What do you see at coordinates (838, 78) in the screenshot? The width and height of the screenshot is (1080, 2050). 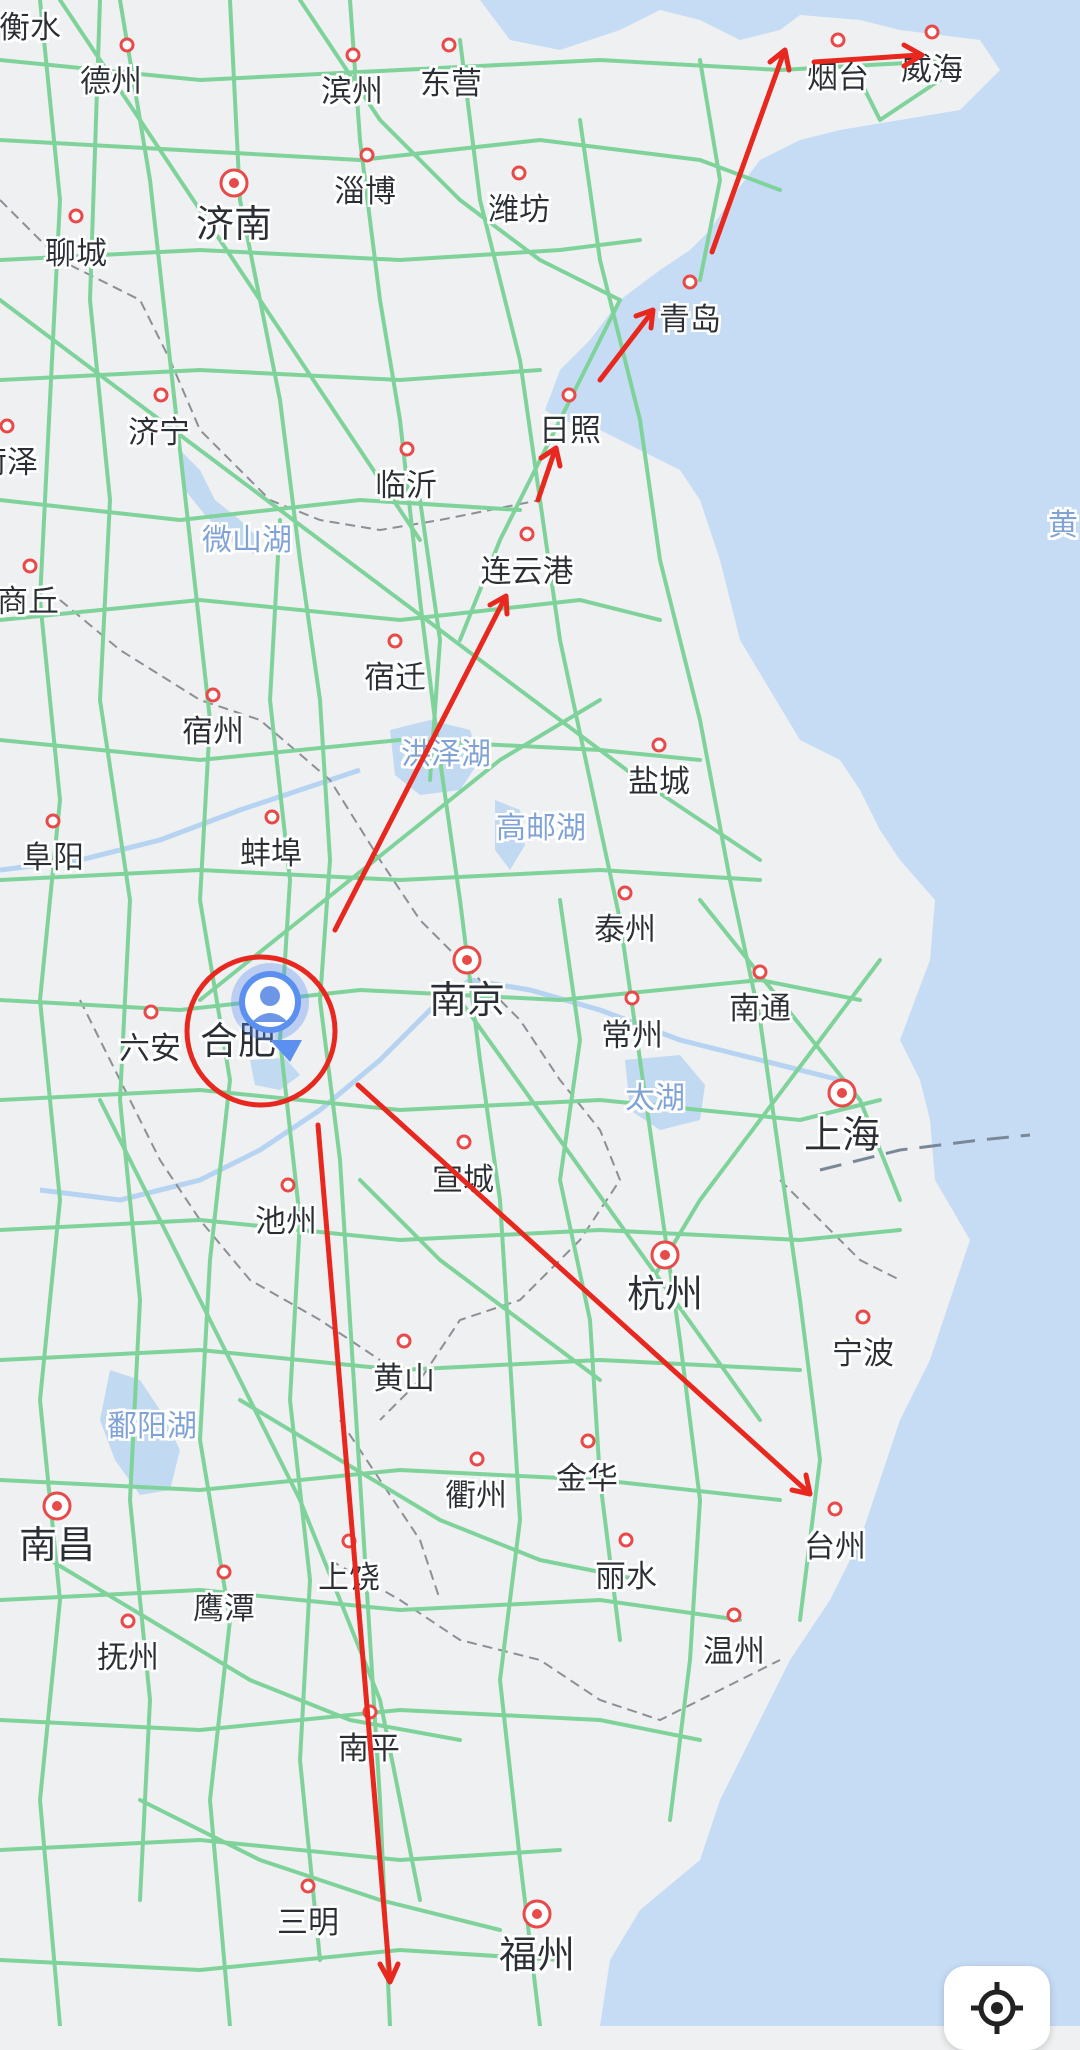 I see `city-label-yantai: 烟台` at bounding box center [838, 78].